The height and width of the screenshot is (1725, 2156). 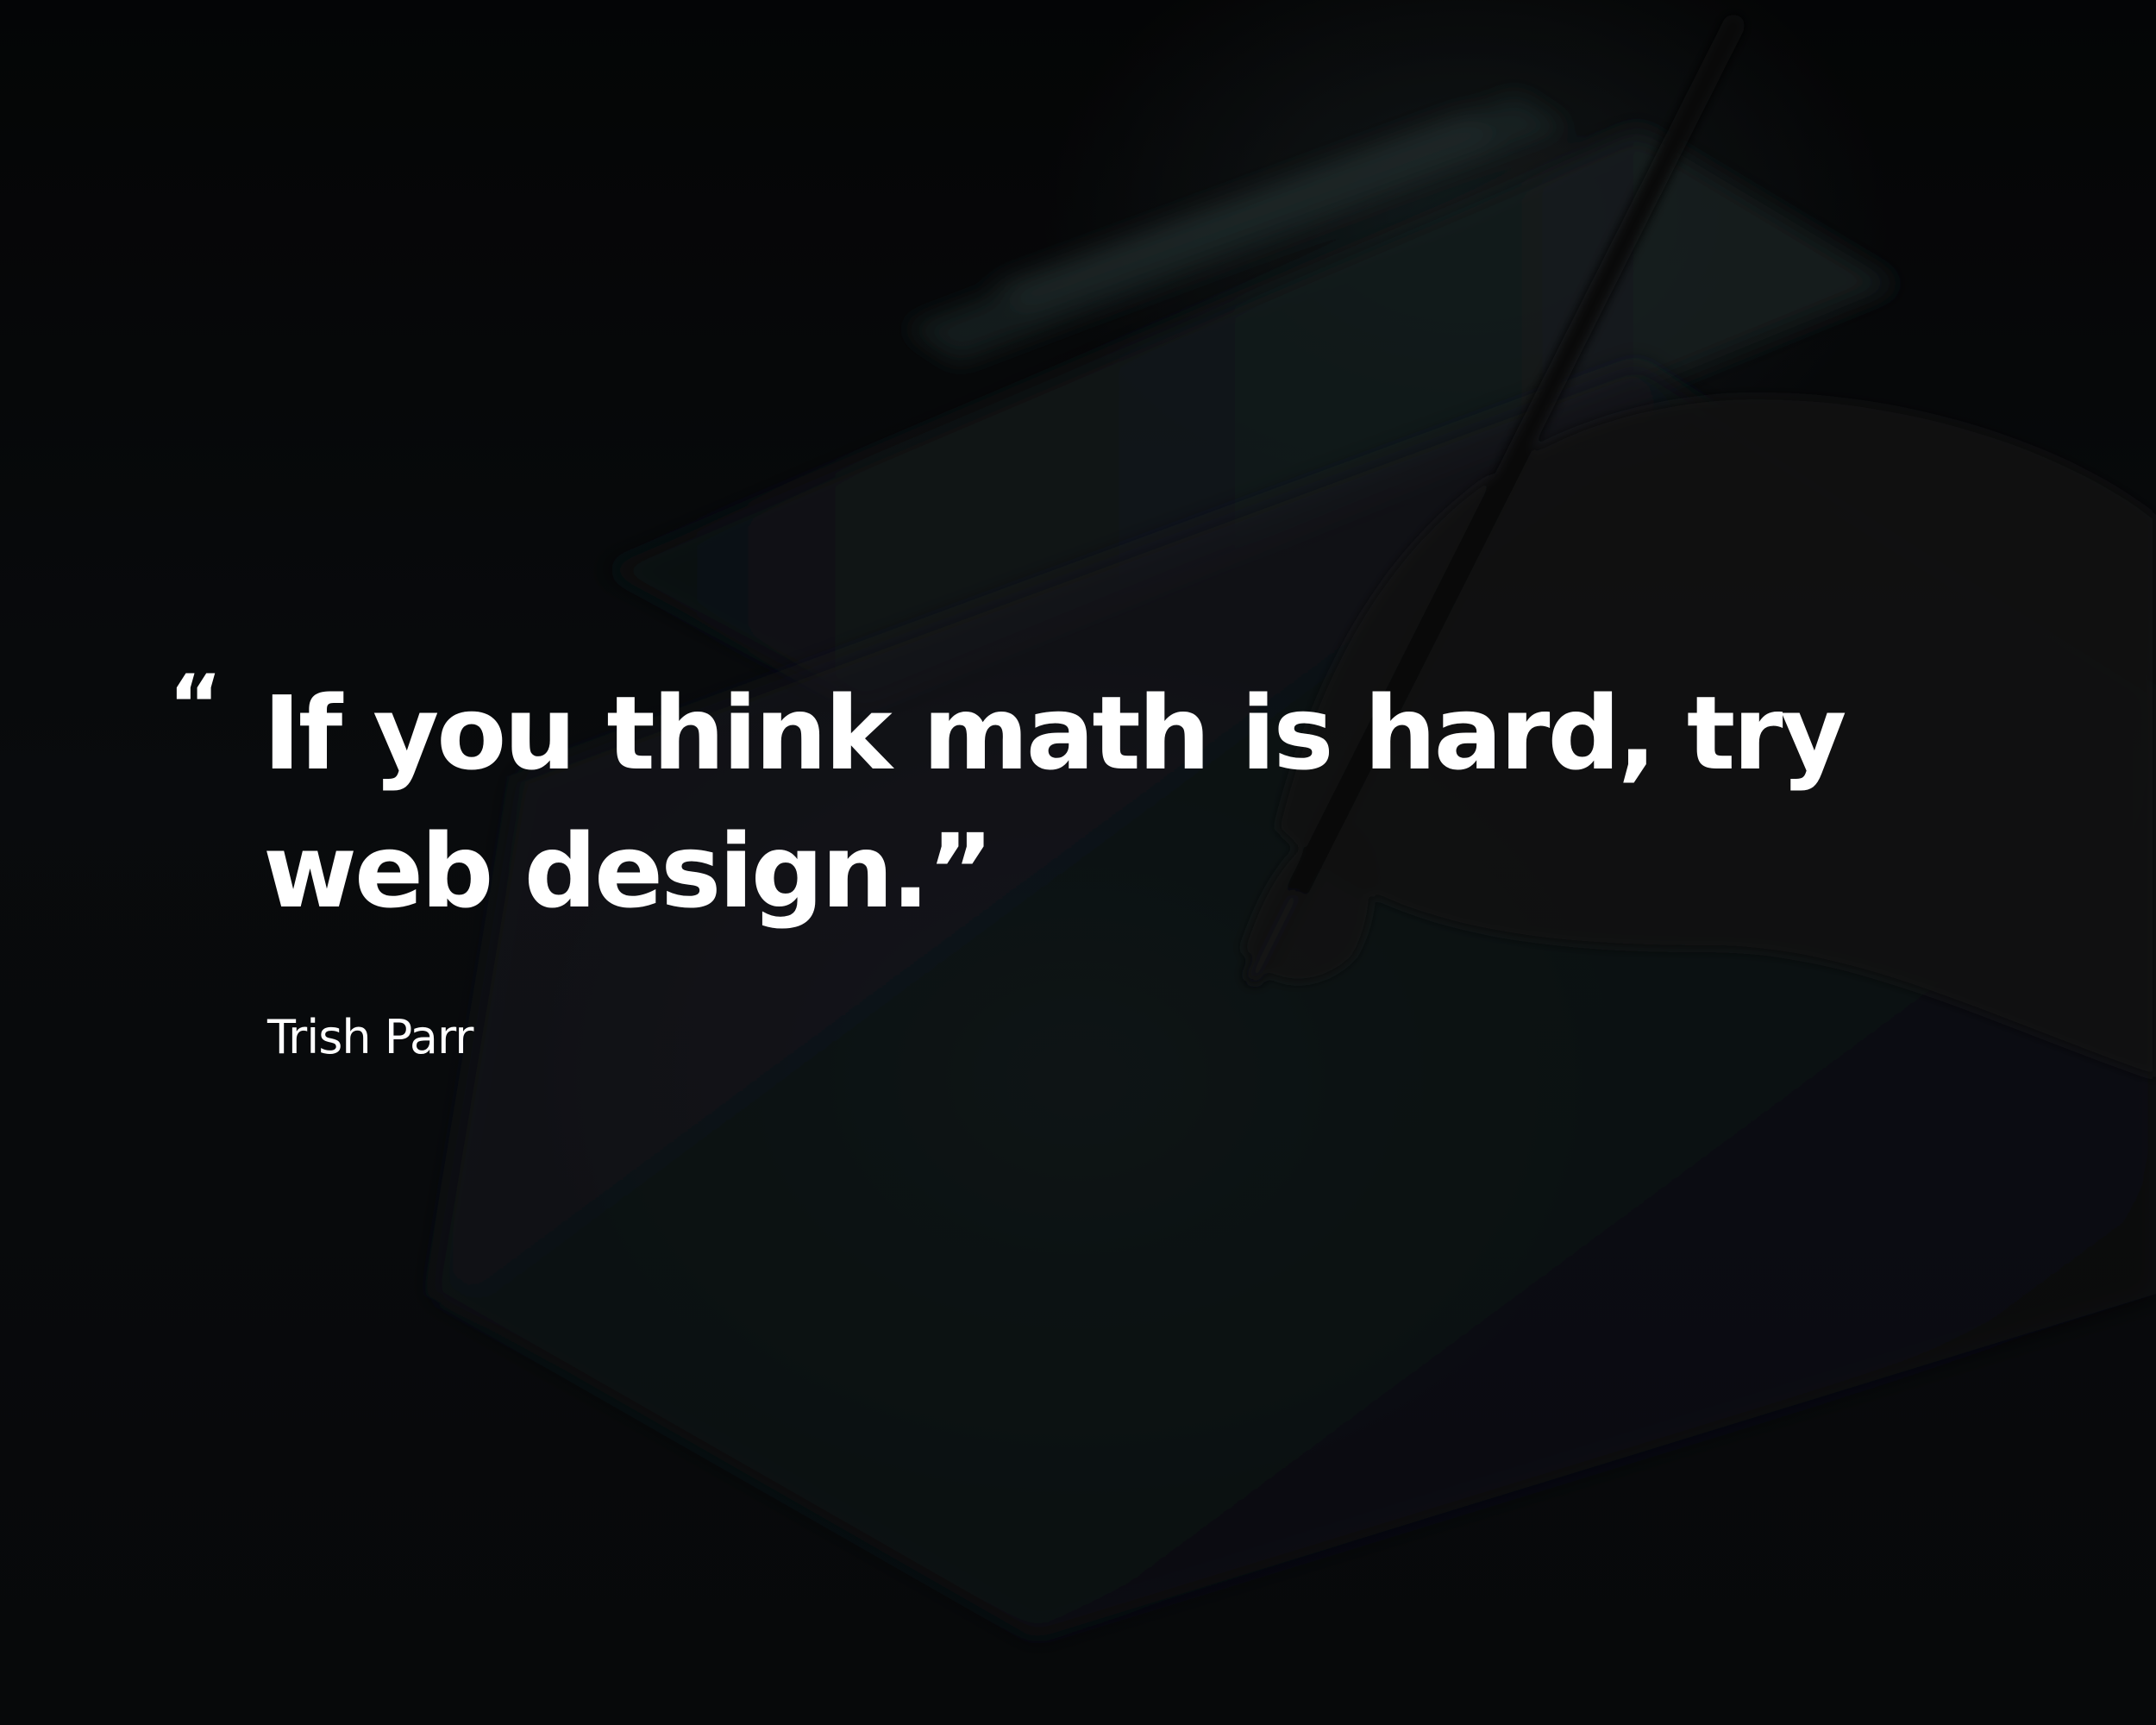 I want to click on open-quote-icon: “, so click(x=195, y=705).